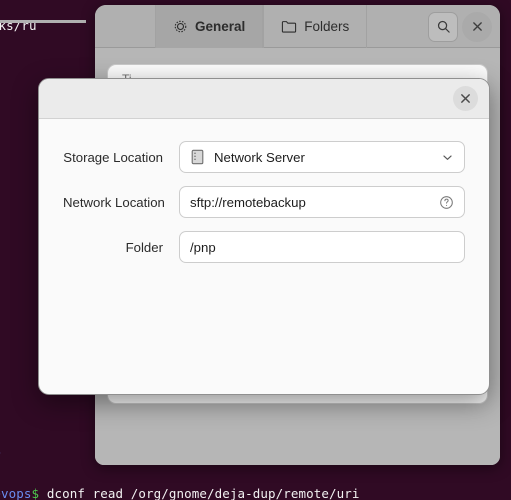  What do you see at coordinates (144, 247) in the screenshot?
I see `label-folder: Folder` at bounding box center [144, 247].